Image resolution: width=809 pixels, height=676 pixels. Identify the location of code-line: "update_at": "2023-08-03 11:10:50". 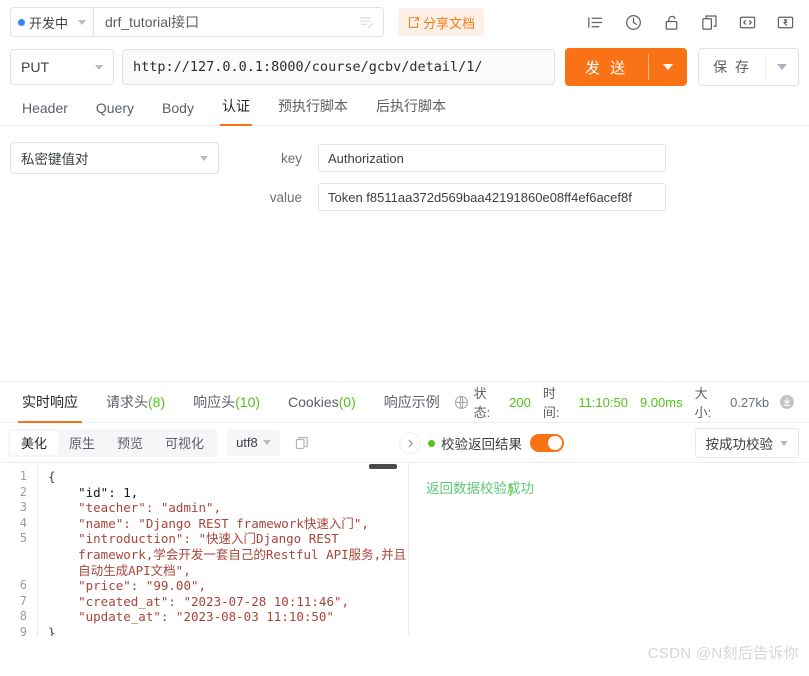
(191, 617).